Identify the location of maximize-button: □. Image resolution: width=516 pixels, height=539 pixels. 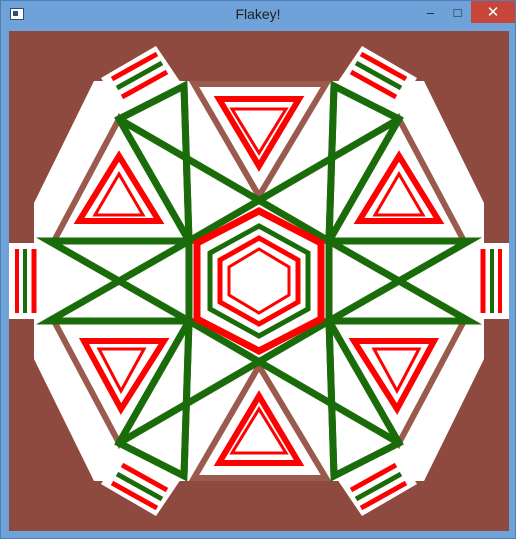
(457, 12).